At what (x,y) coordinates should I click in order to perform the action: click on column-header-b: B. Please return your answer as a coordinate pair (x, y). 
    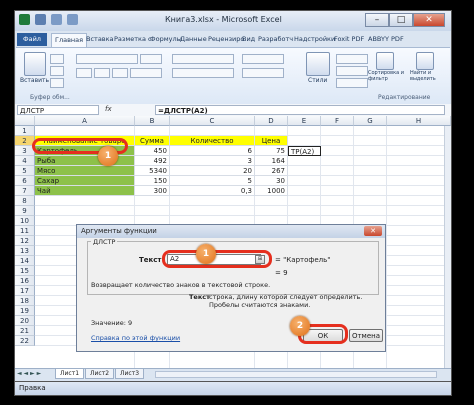
    Looking at the image, I should click on (152, 121).